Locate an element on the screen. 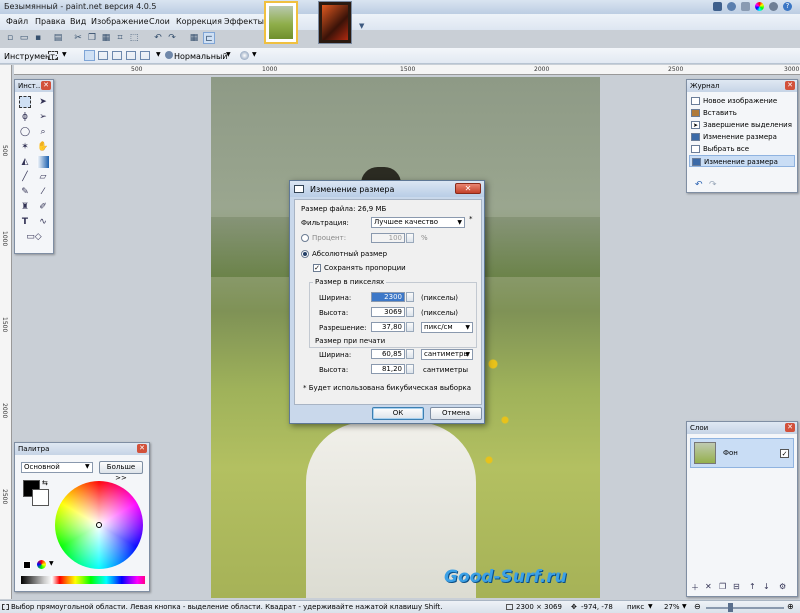  clone-stamp-tool-icon: ♜ is located at coordinates (25, 207).